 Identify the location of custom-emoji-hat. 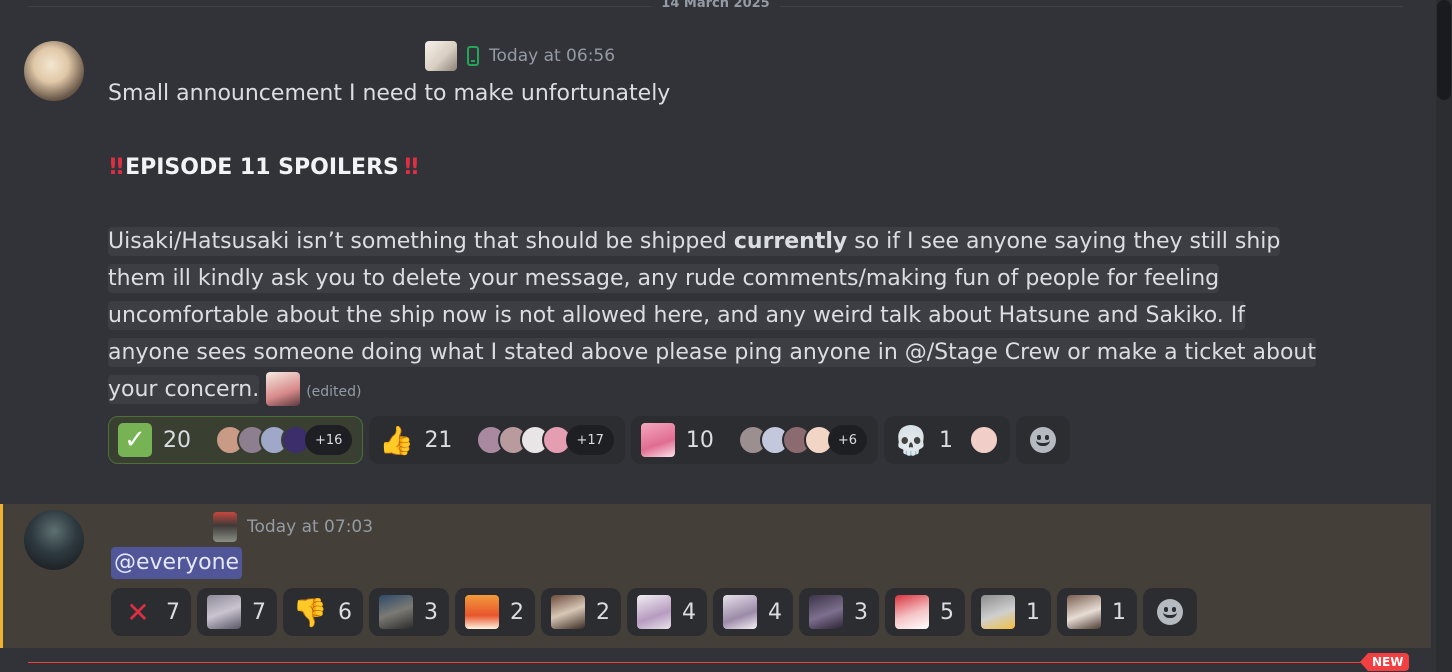
(568, 612).